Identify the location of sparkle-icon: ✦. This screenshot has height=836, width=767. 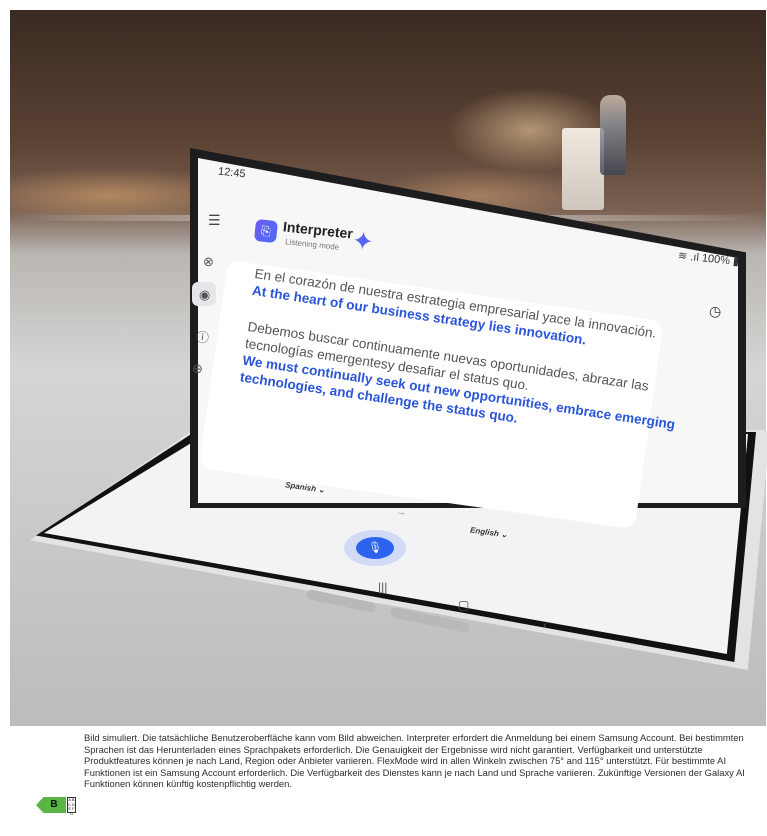
(363, 241).